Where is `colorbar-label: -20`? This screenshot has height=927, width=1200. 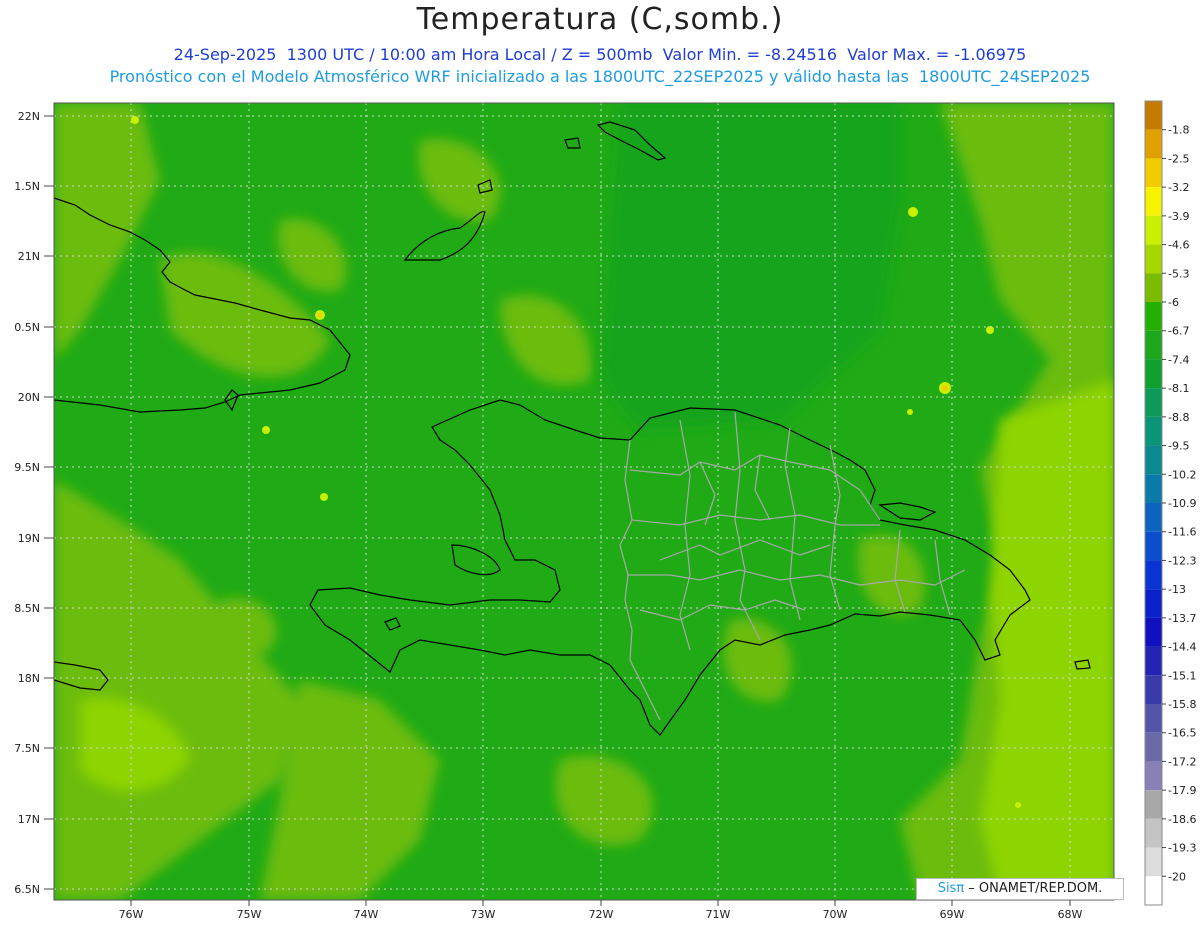 colorbar-label: -20 is located at coordinates (1177, 876).